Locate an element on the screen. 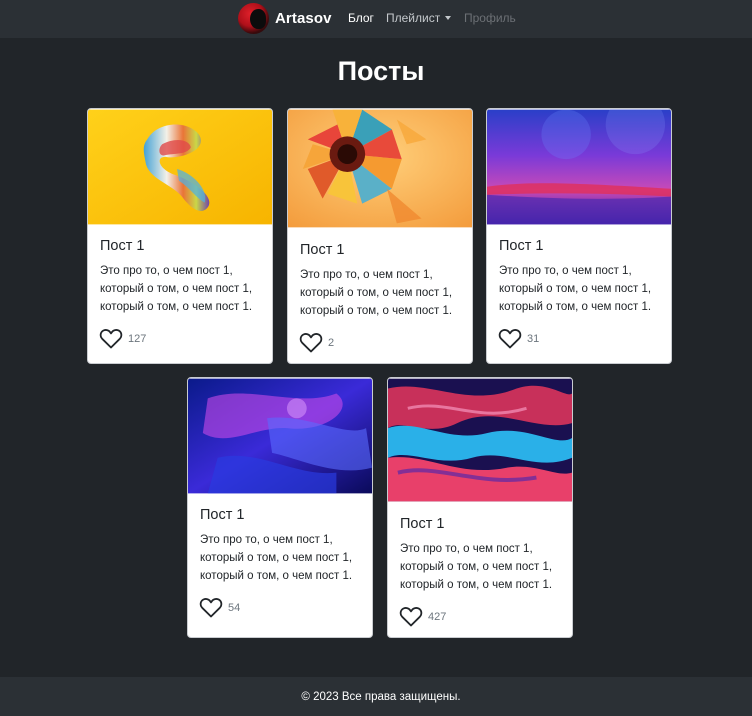 This screenshot has width=752, height=716. caret-down-icon is located at coordinates (448, 17).